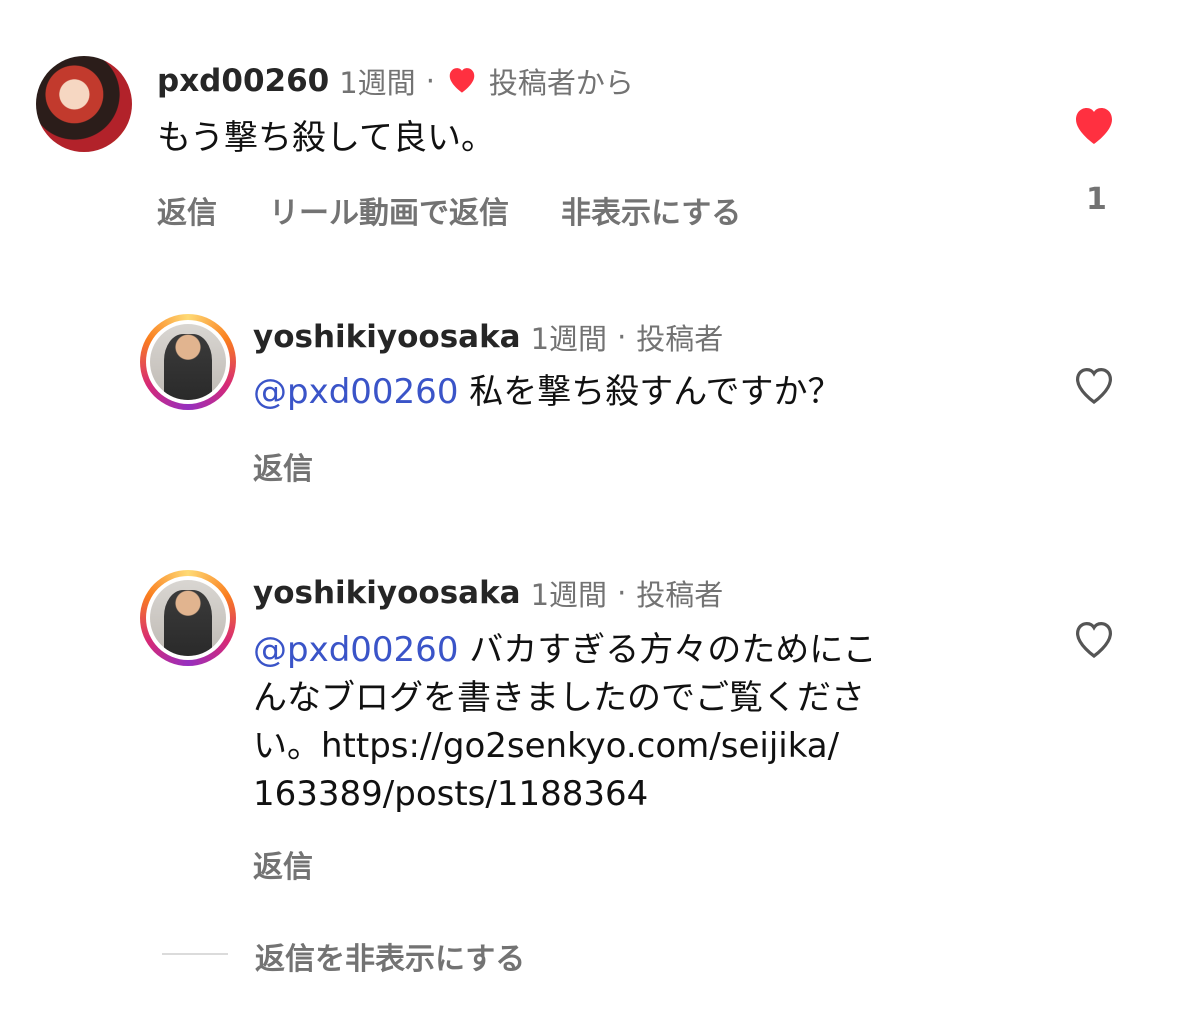 This screenshot has height=1018, width=1179. I want to click on reply-body-line: い。https://go2senkyo.com/seijika/, so click(546, 746).